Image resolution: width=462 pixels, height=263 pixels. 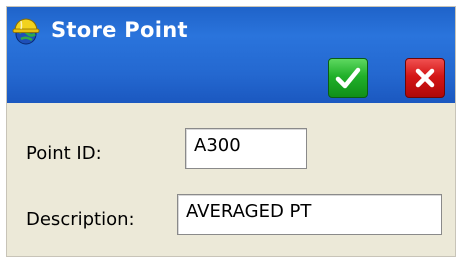 I want to click on point-id-field: A300, so click(x=246, y=148).